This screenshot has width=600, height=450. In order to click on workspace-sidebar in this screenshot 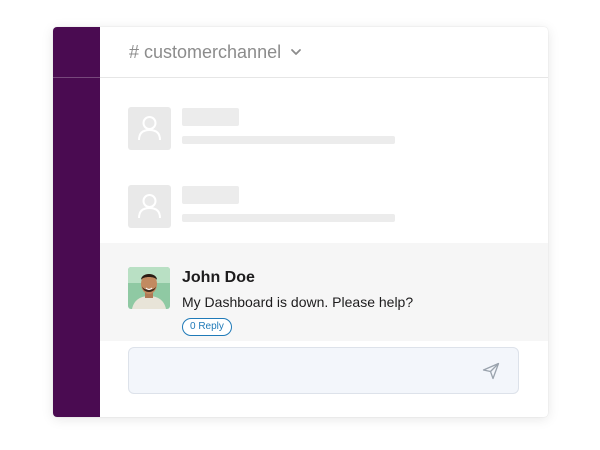, I will do `click(76, 222)`.